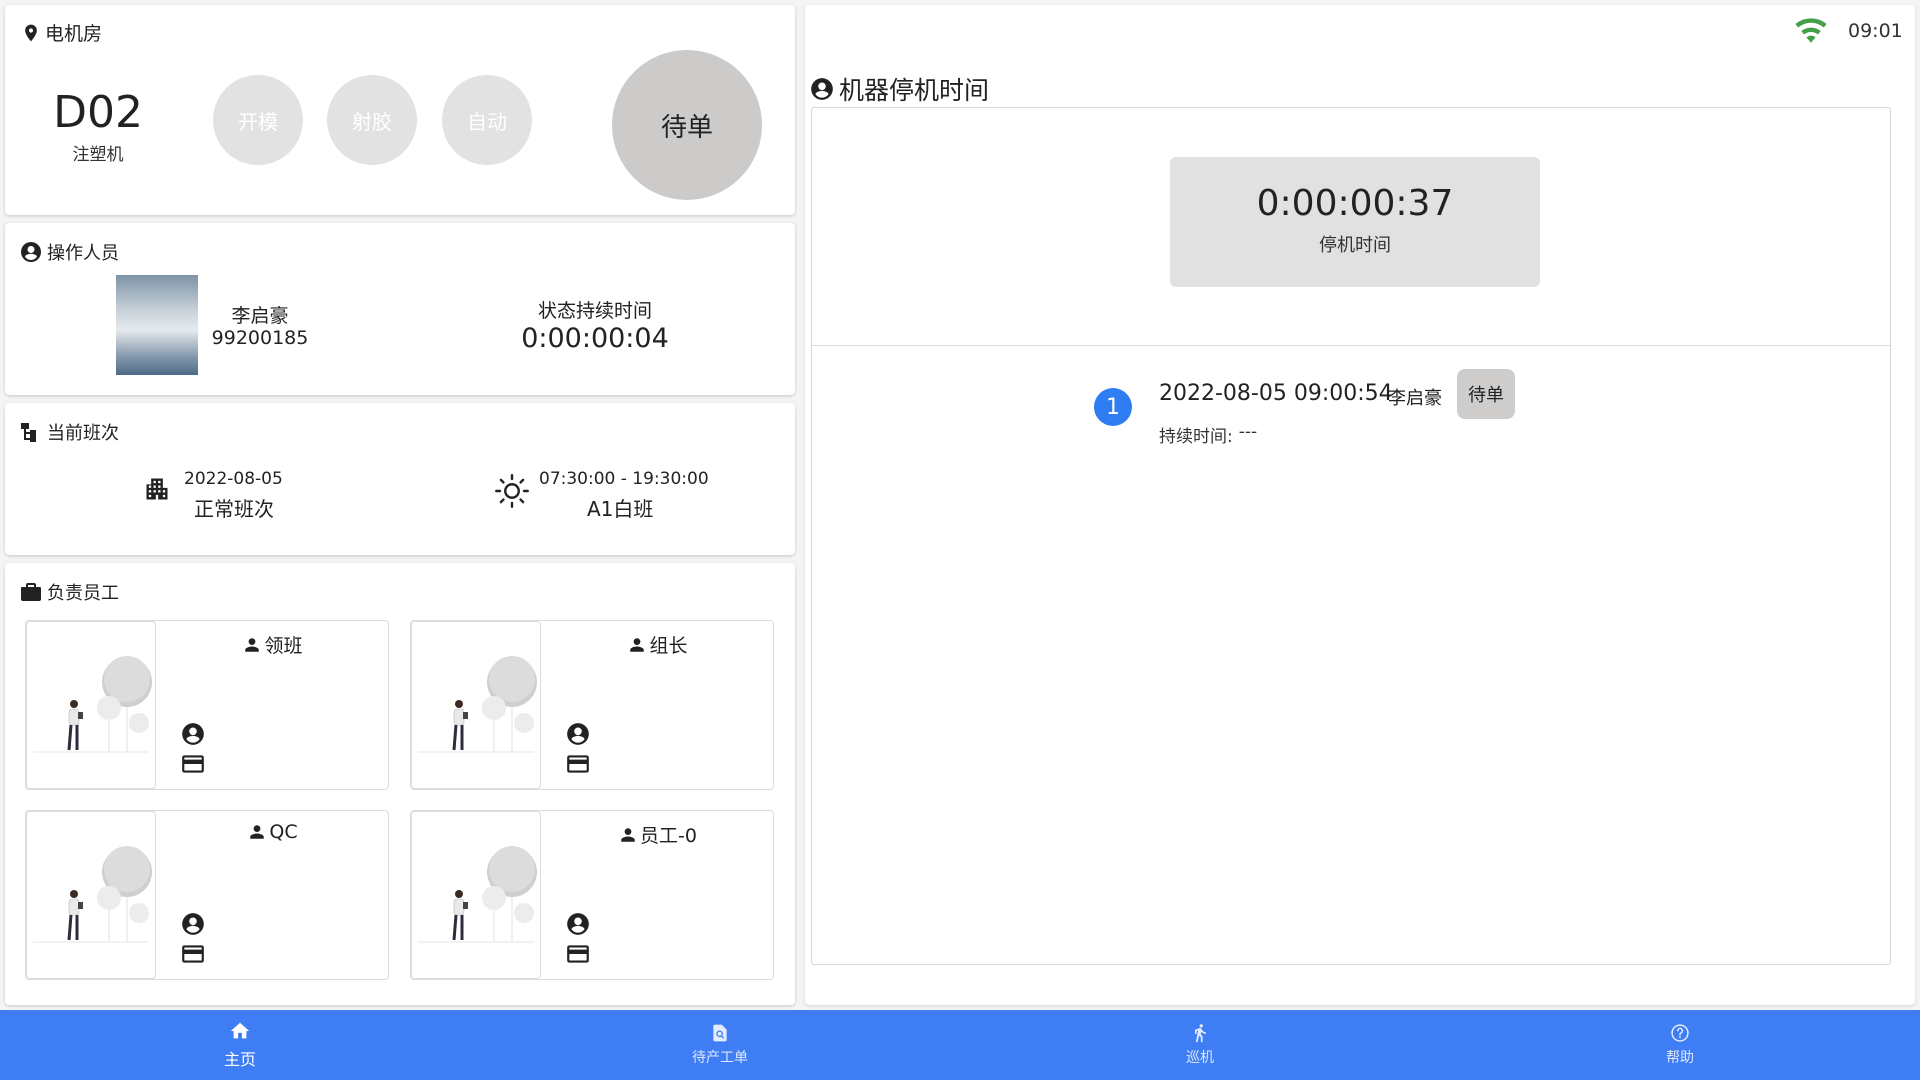  I want to click on injection-button: 射胶, so click(372, 120).